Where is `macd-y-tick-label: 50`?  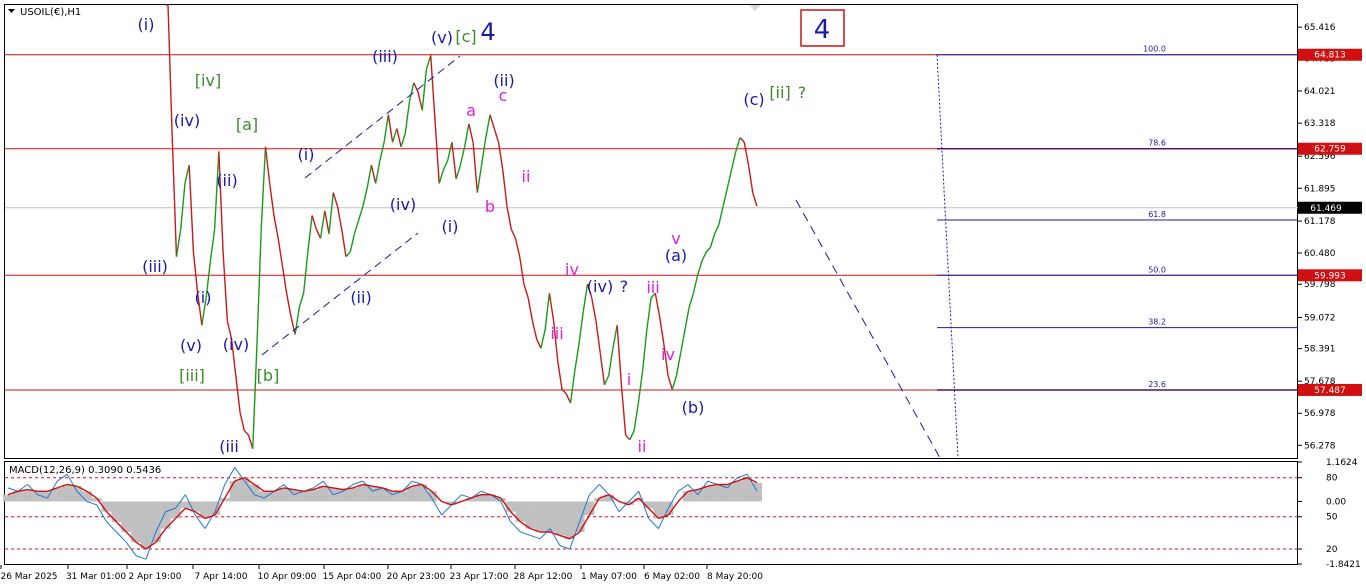
macd-y-tick-label: 50 is located at coordinates (1332, 518).